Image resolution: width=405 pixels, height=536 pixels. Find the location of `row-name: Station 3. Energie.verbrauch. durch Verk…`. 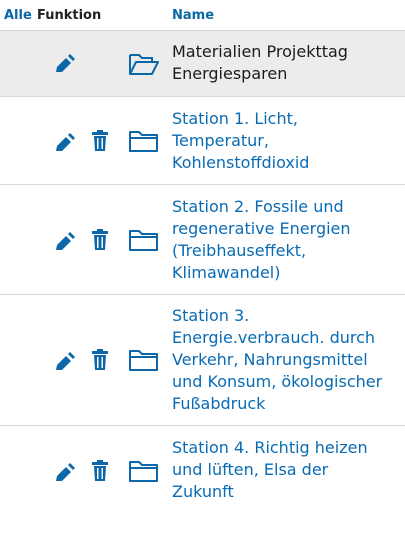

row-name: Station 3. Energie.verbrauch. durch Verk… is located at coordinates (288, 360).